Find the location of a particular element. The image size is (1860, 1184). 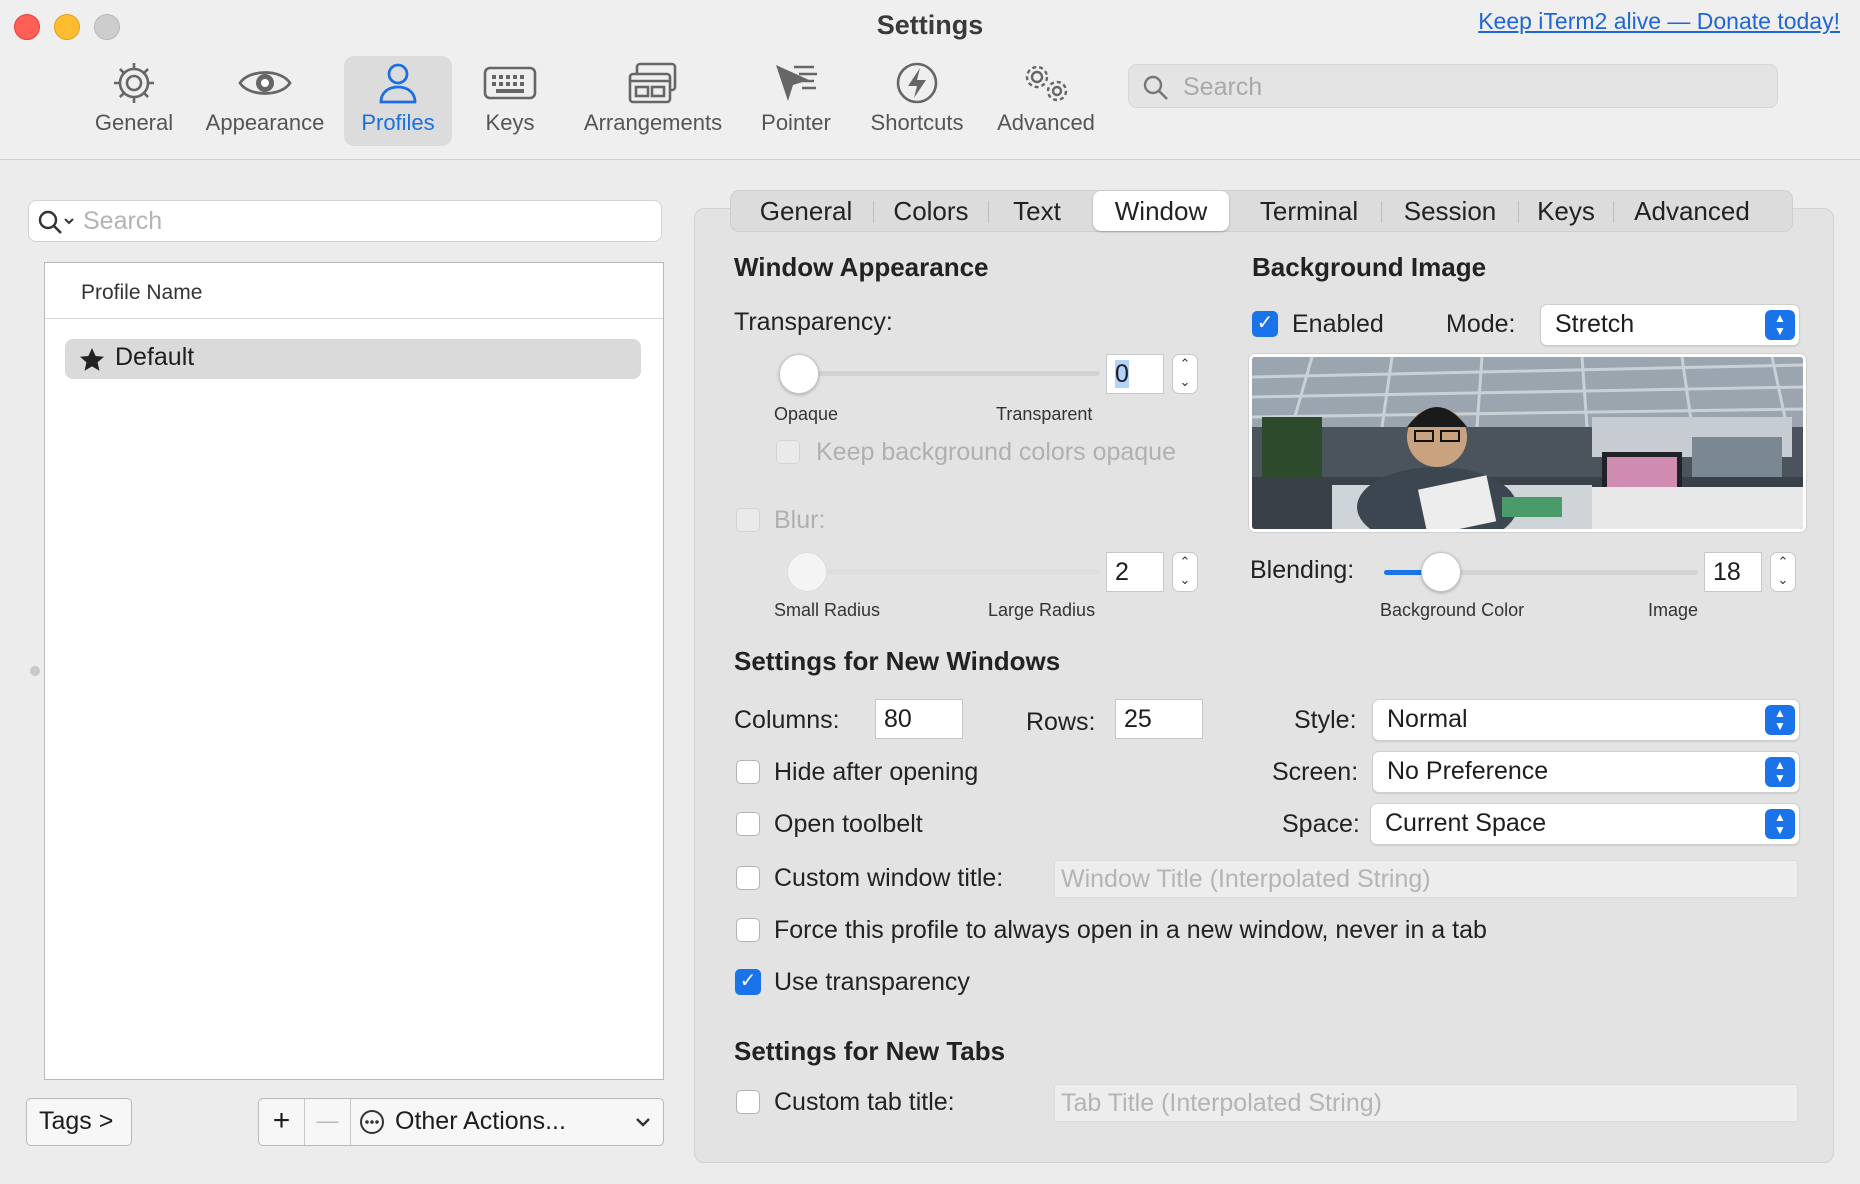

screen-label: Screen: is located at coordinates (1315, 772).